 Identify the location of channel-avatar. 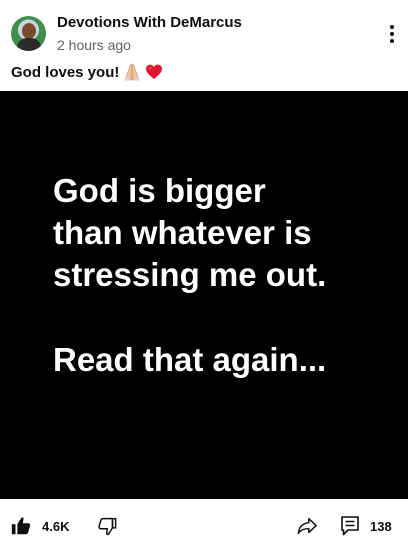
(28, 33).